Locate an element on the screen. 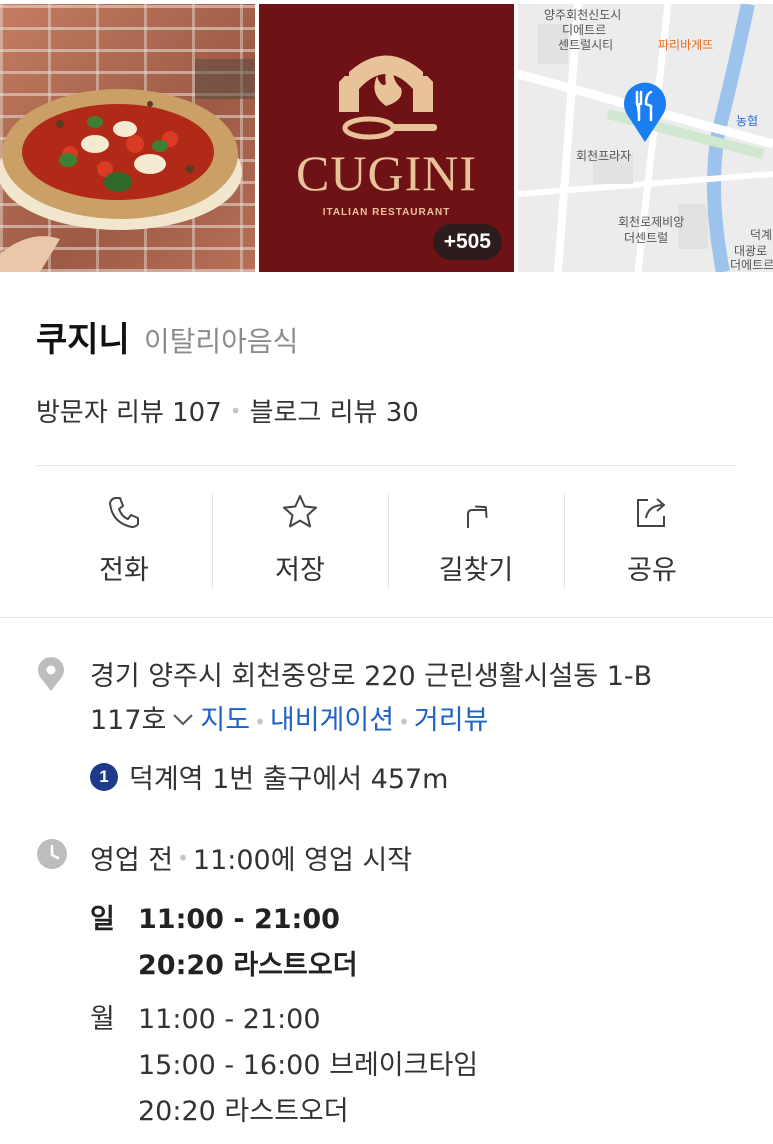 The image size is (773, 1144). star-icon is located at coordinates (300, 511).